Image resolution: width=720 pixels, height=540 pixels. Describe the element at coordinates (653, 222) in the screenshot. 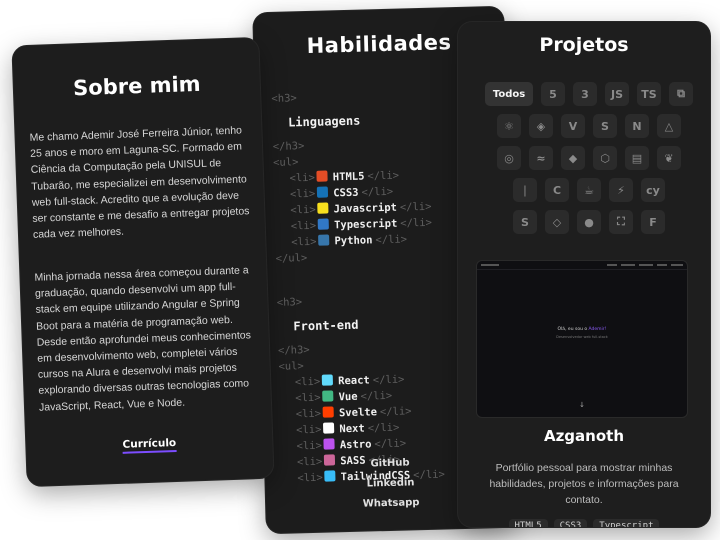

I see `figma-icon: F` at that location.